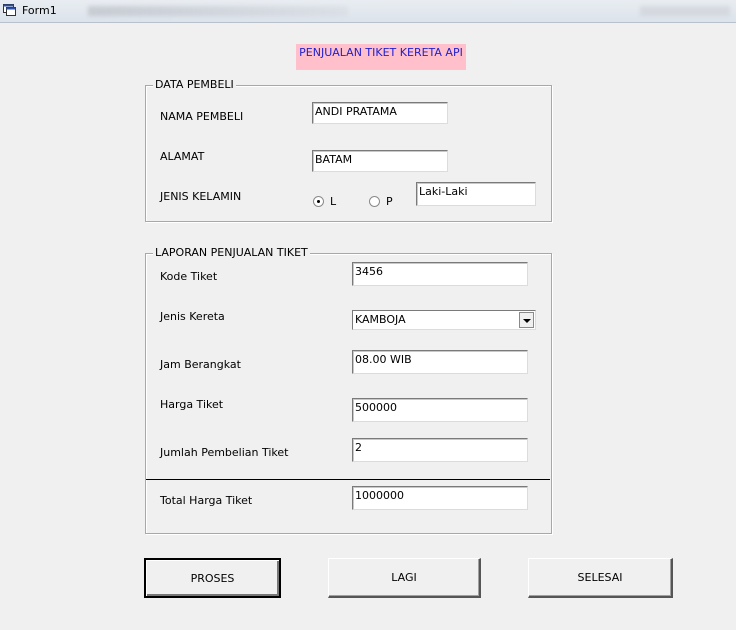  What do you see at coordinates (381, 57) in the screenshot?
I see `form-heading: PENJUALAN TIKET KERETA API` at bounding box center [381, 57].